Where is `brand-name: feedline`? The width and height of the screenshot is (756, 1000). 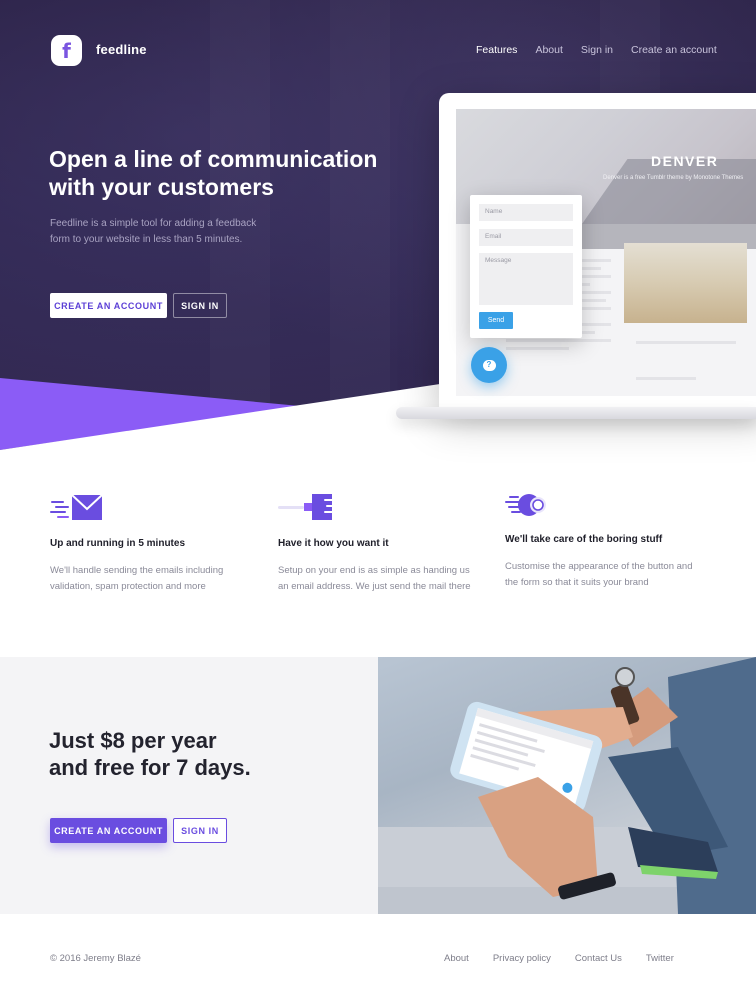 brand-name: feedline is located at coordinates (121, 49).